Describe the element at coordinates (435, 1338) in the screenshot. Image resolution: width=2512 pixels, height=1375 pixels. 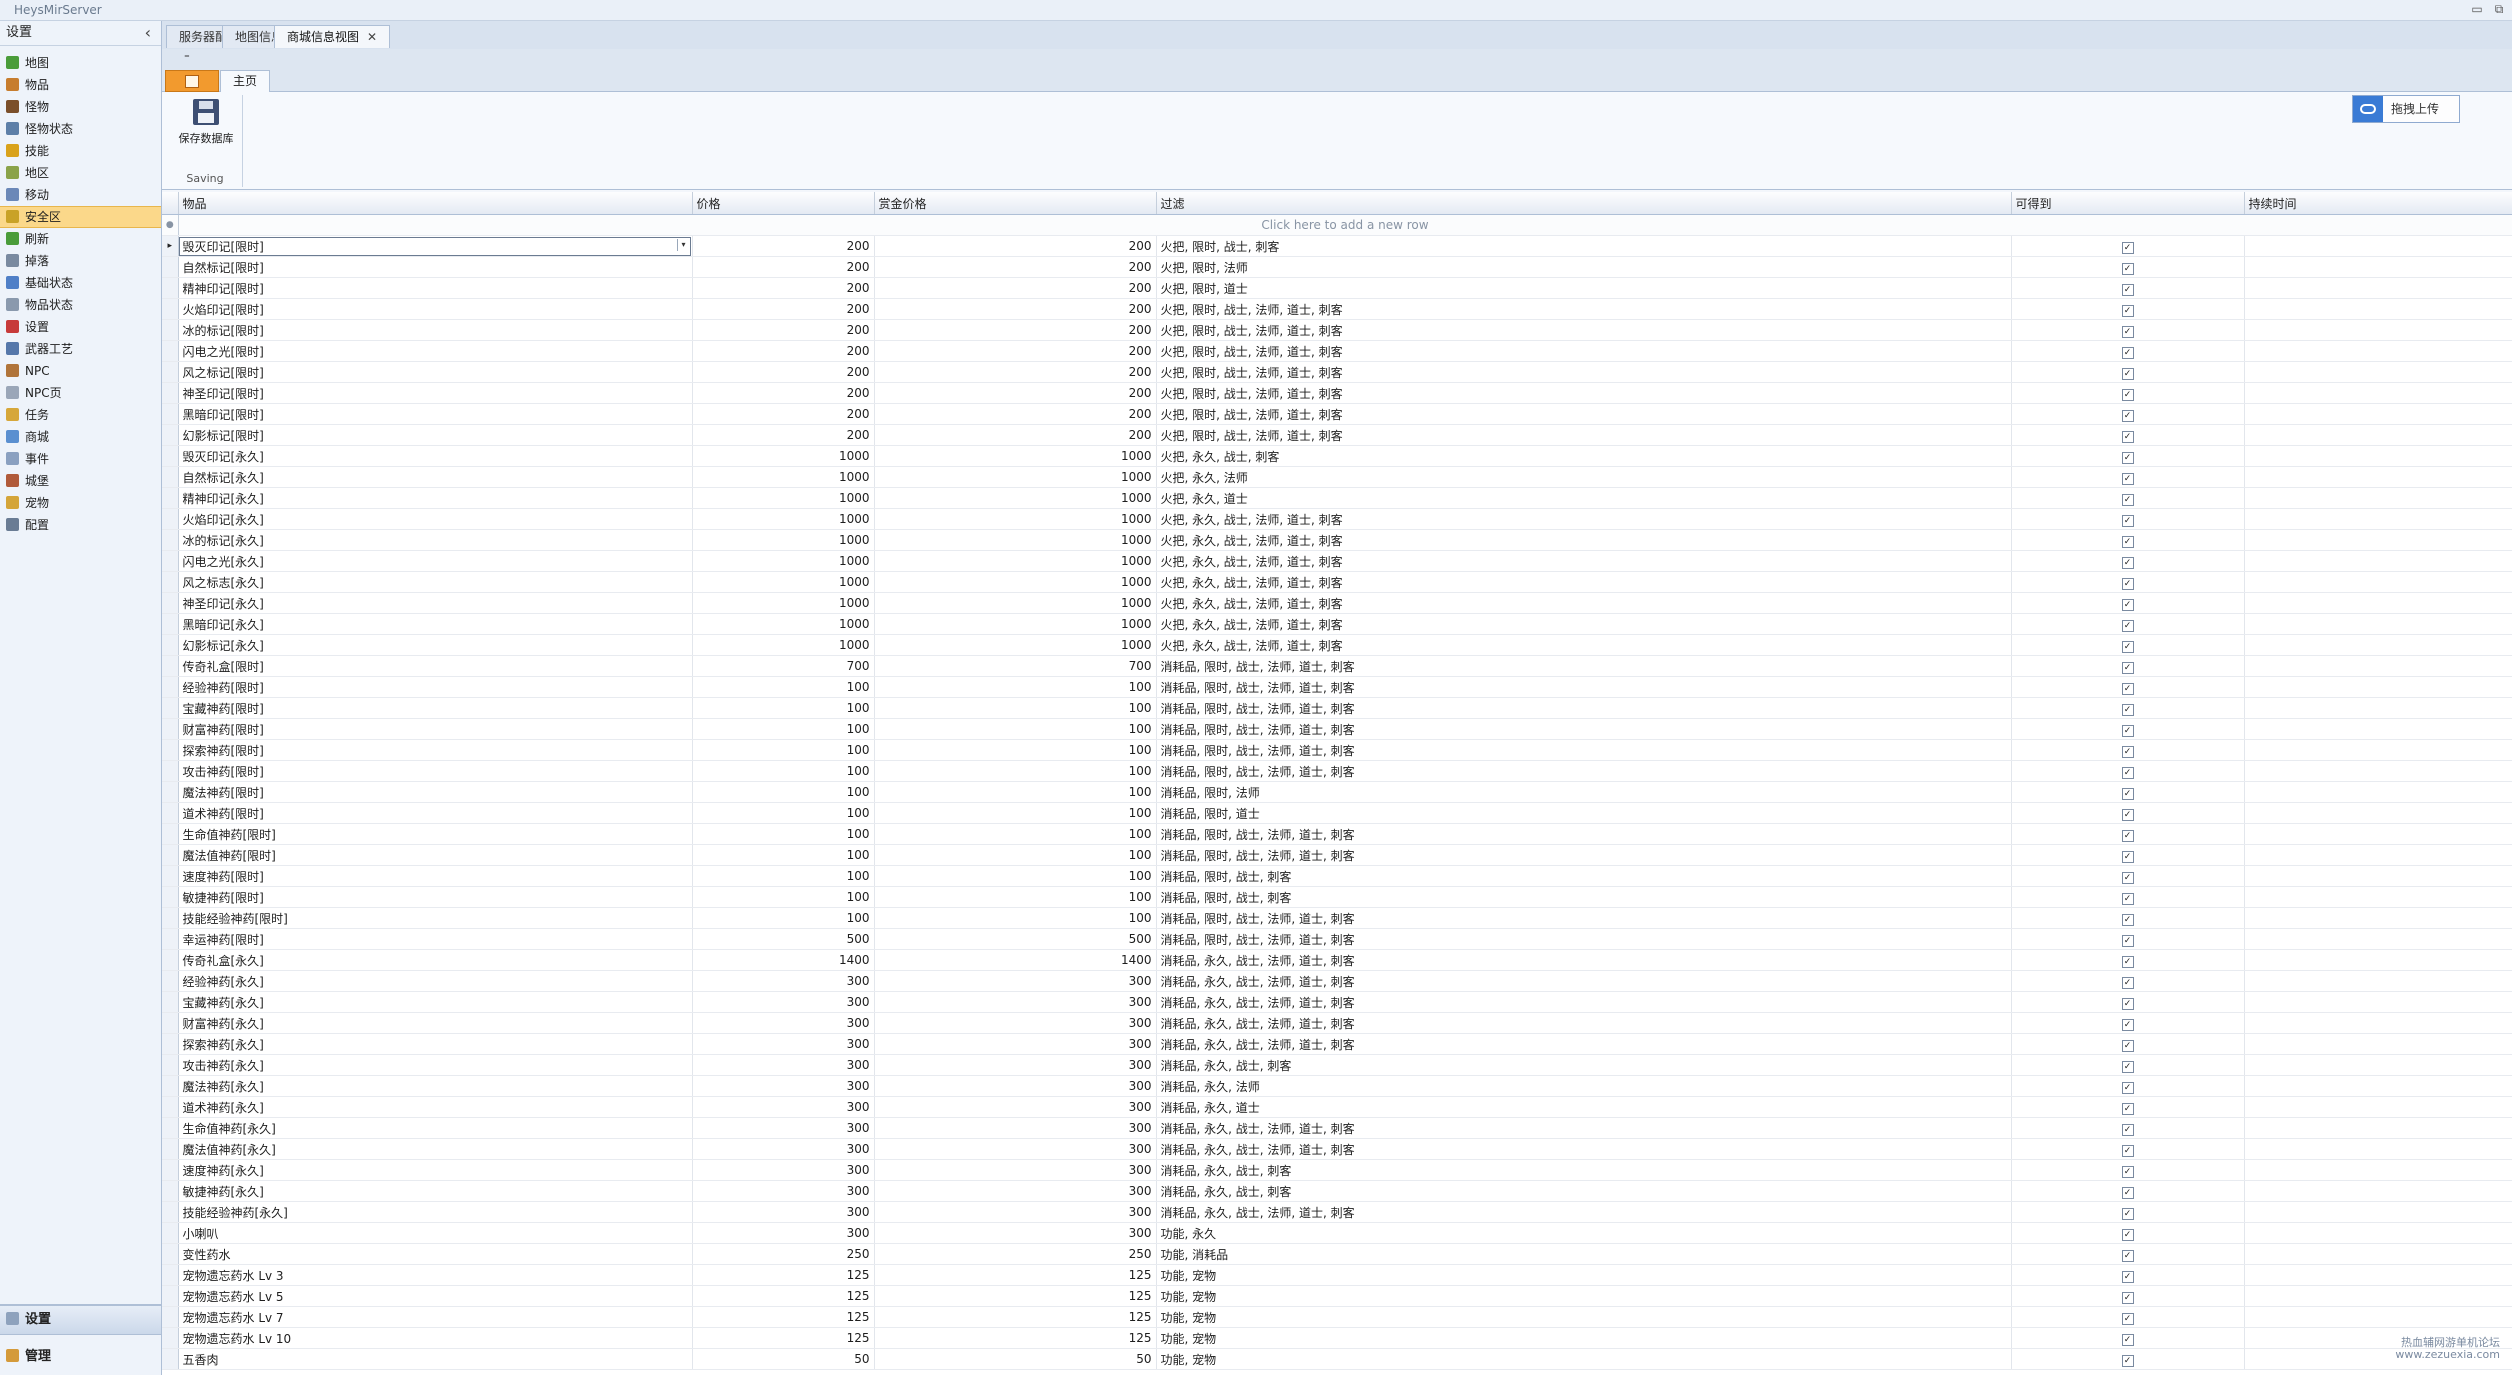
I see `item-name-cell: 宠物遗忘药水 Lv 10` at that location.